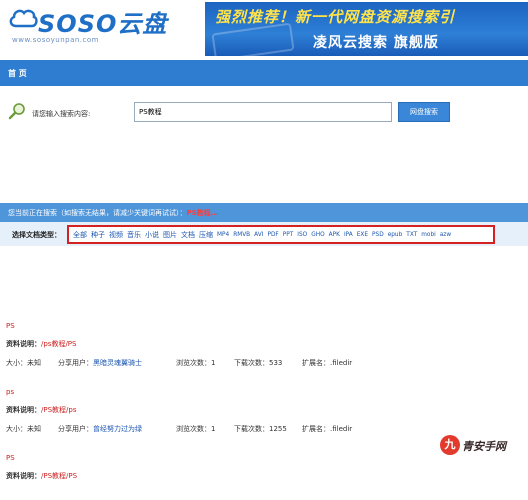  I want to click on doc-type-option: PPT, so click(288, 235).